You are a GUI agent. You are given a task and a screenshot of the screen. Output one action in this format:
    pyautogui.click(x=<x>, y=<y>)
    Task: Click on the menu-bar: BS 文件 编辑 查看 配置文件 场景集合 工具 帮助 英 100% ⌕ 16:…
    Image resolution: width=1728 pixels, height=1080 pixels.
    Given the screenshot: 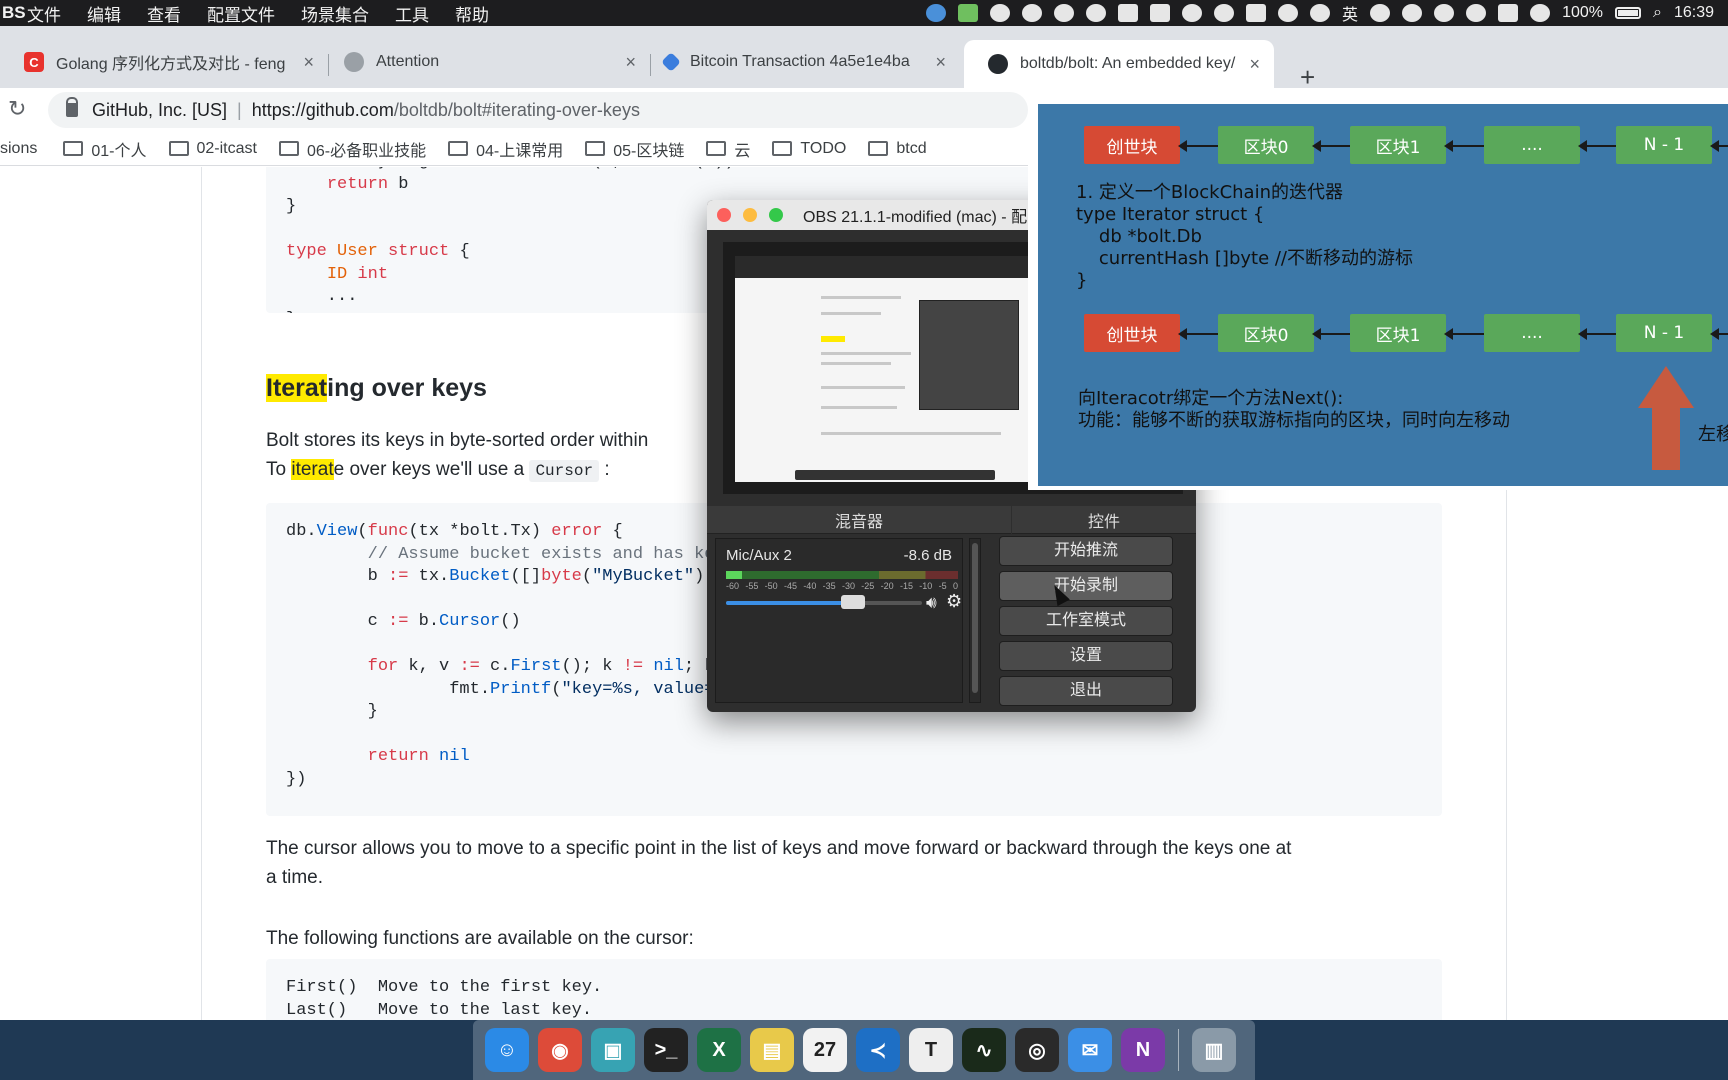 What is the action you would take?
    pyautogui.click(x=864, y=13)
    